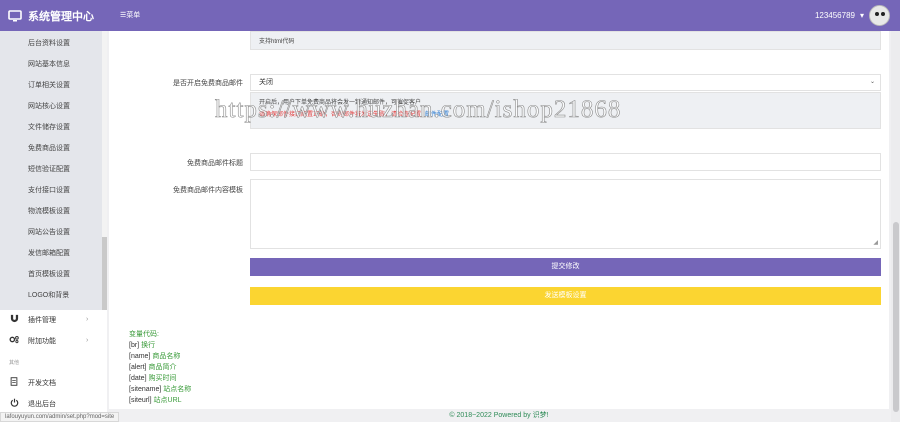 This screenshot has width=900, height=422. I want to click on sidebar-item-docs: 开发文档, so click(51, 382).